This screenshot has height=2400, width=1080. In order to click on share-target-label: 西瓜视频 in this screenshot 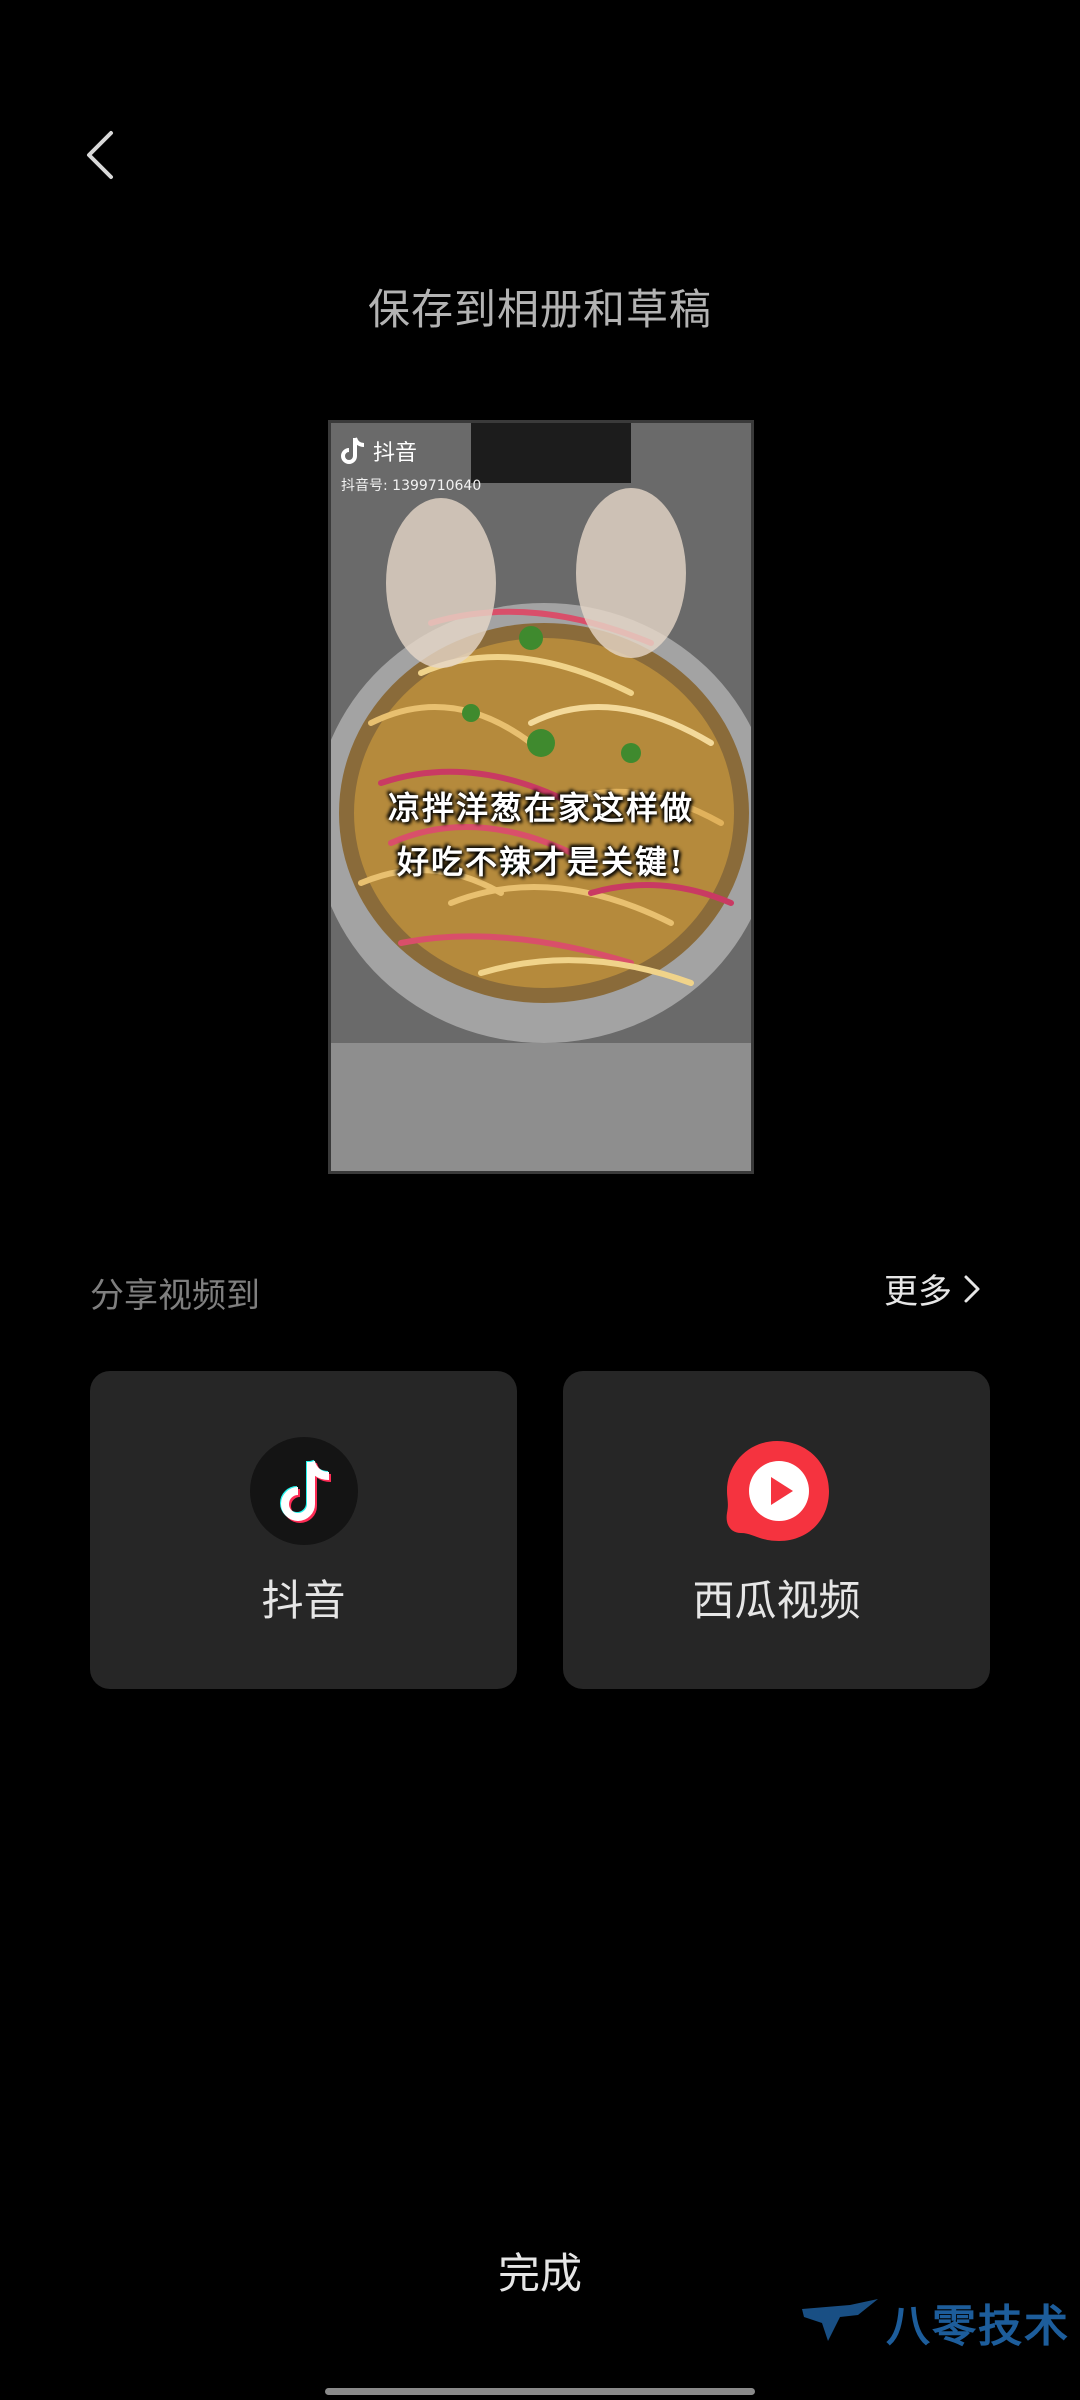, I will do `click(776, 1600)`.